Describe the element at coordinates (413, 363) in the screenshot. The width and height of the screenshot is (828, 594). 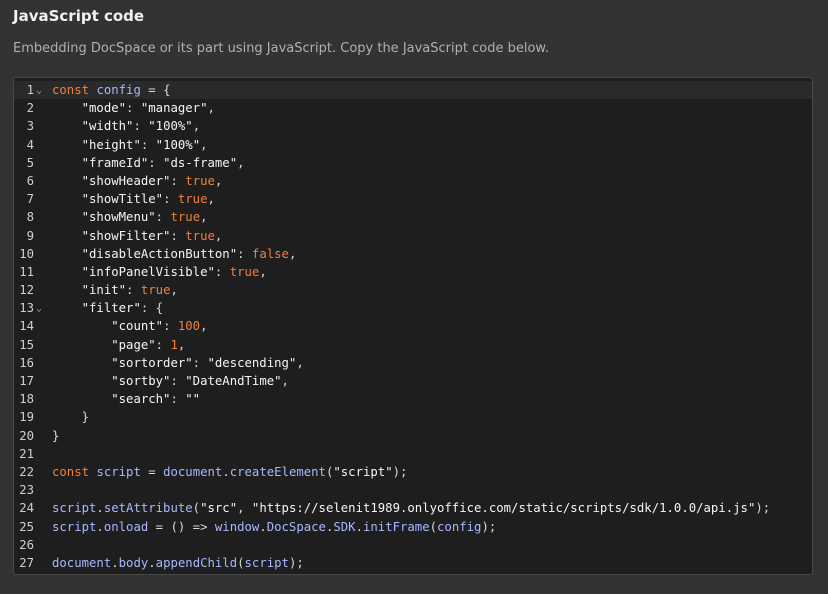
I see `code-line: 16 "sortorder": "descending",` at that location.